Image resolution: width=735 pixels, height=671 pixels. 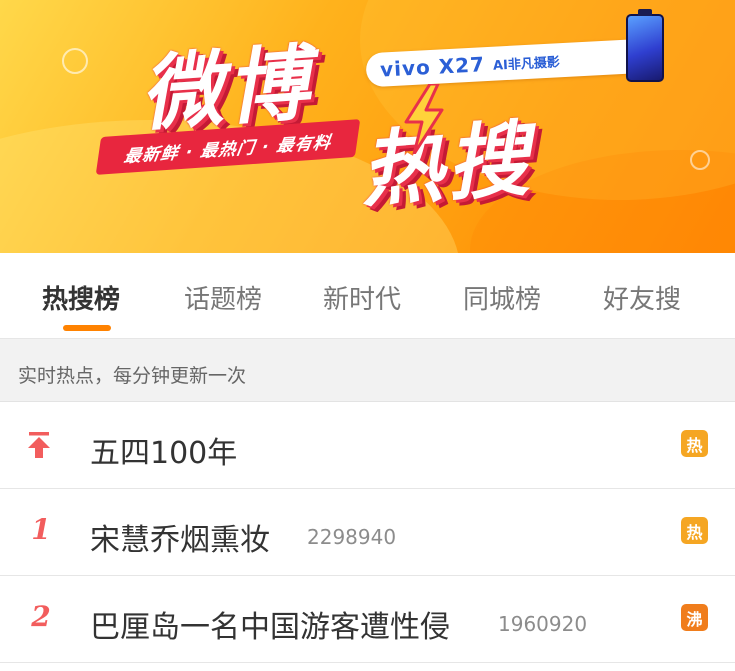 What do you see at coordinates (642, 297) in the screenshot?
I see `tab-friends-search: 好友搜` at bounding box center [642, 297].